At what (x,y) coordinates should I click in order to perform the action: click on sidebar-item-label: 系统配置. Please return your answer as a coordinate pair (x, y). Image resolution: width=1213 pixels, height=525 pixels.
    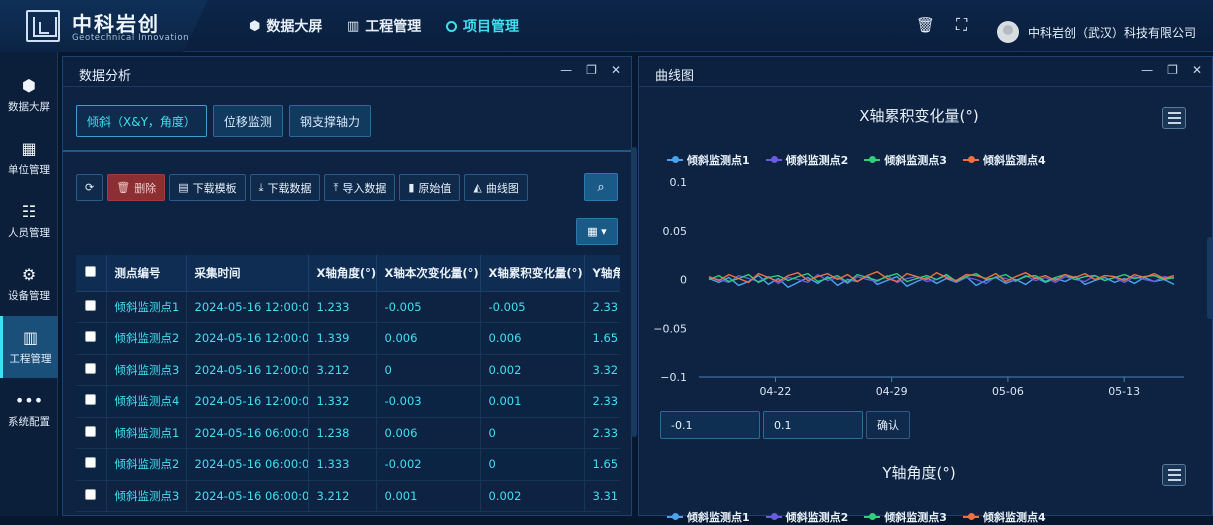
    Looking at the image, I should click on (29, 422).